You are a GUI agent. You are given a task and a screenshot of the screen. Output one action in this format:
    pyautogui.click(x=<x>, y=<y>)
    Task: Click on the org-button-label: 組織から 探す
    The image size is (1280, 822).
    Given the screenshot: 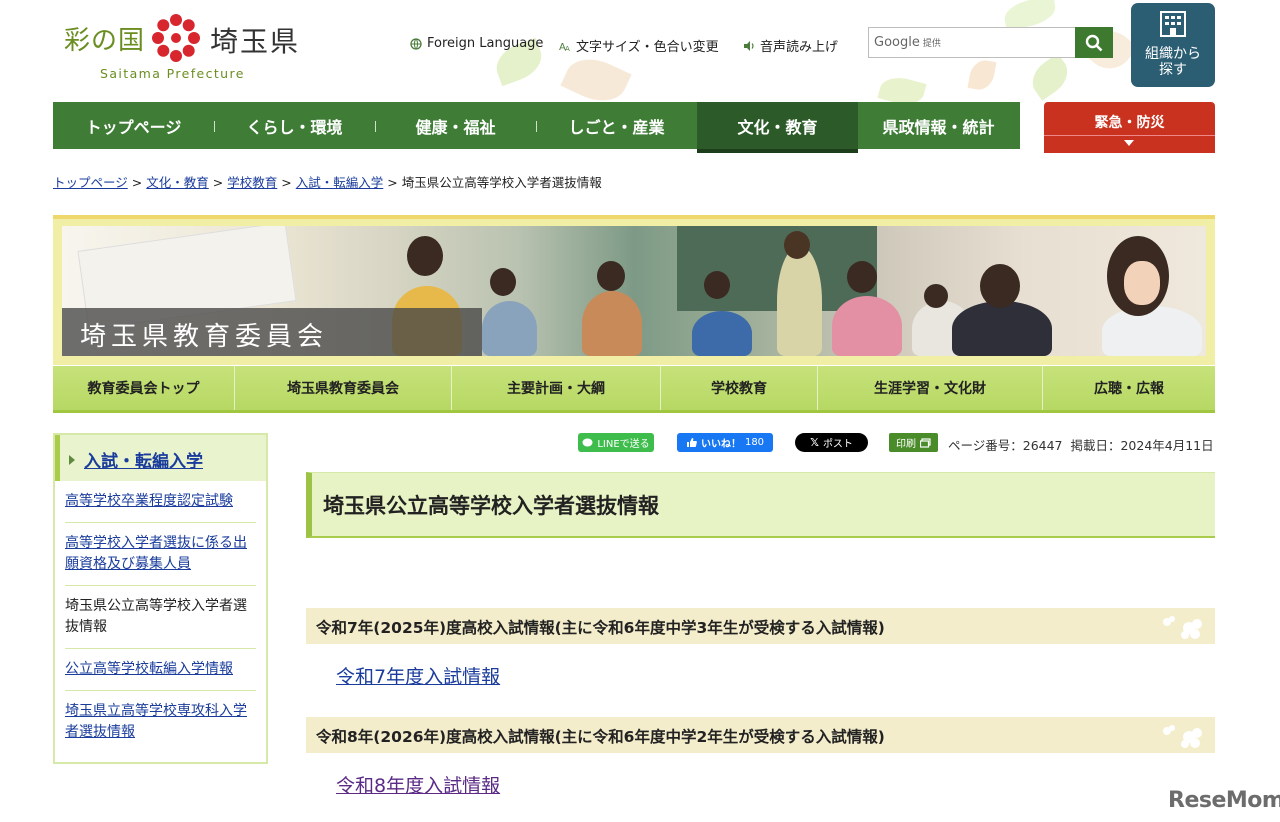 What is the action you would take?
    pyautogui.click(x=1173, y=62)
    